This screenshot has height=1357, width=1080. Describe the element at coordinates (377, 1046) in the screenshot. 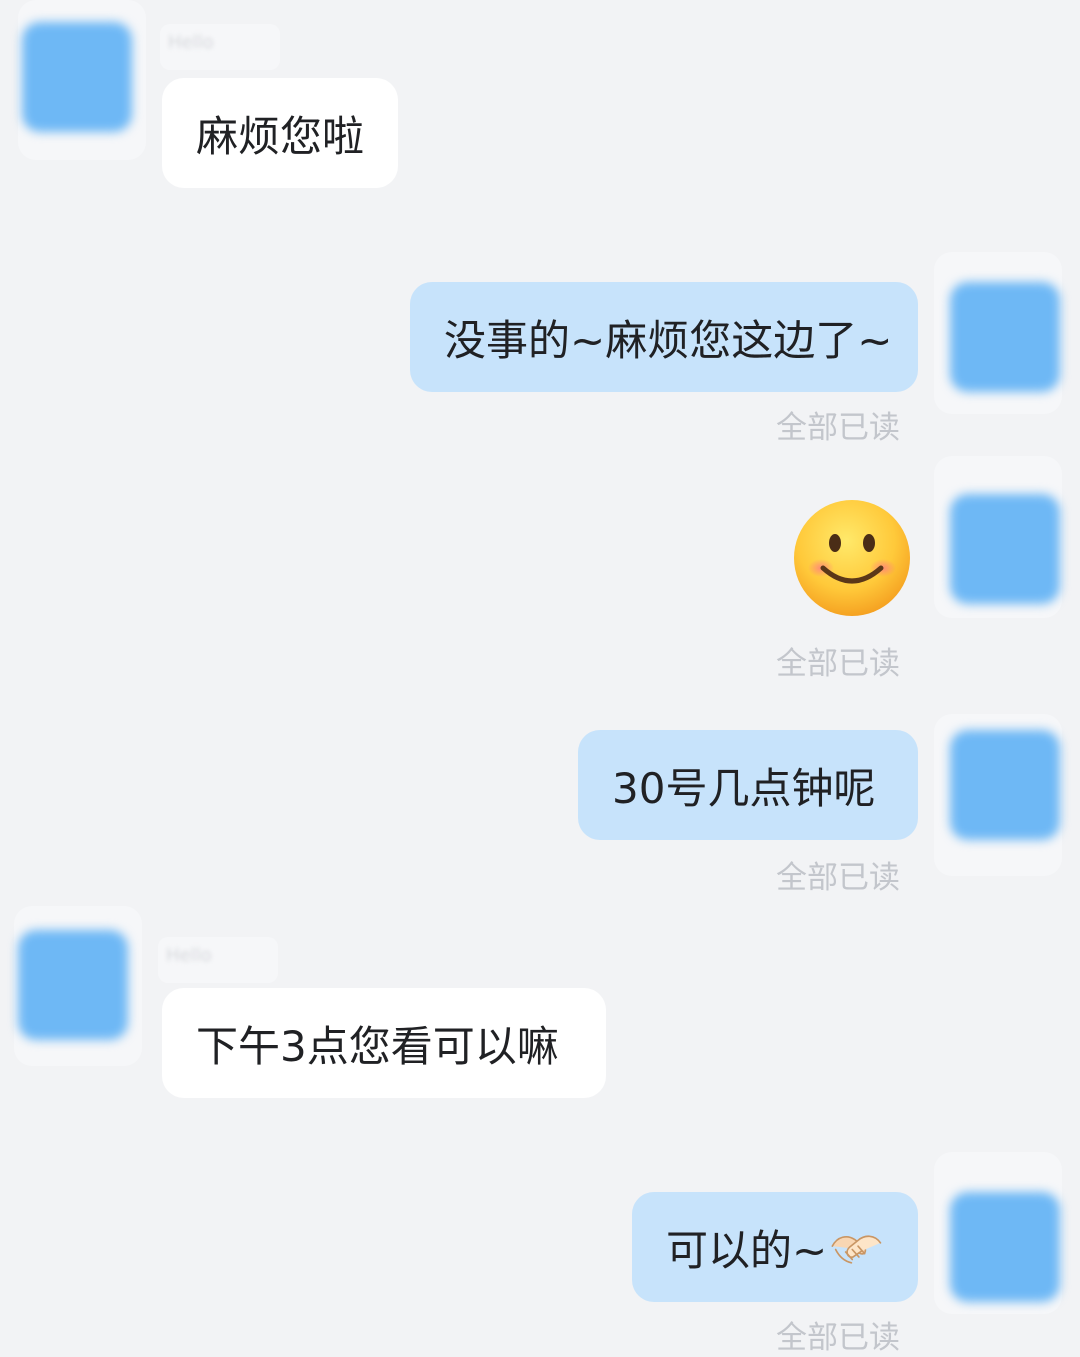

I see `message-text: 下午3点您看可以嘛` at that location.